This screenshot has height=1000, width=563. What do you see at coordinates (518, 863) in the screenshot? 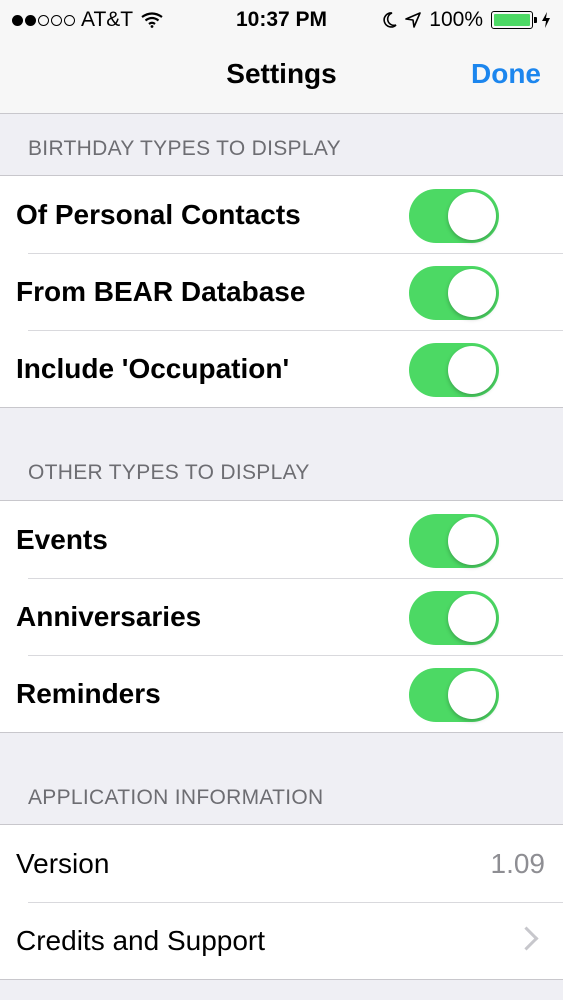
I see `version-value: 1.09` at bounding box center [518, 863].